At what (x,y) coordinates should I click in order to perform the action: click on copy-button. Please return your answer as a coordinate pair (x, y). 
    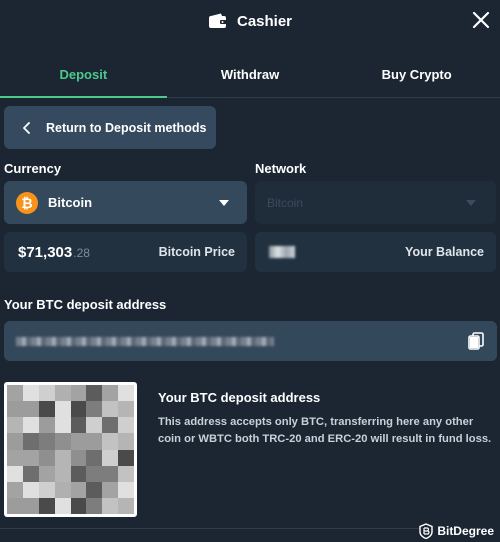
    Looking at the image, I should click on (476, 341).